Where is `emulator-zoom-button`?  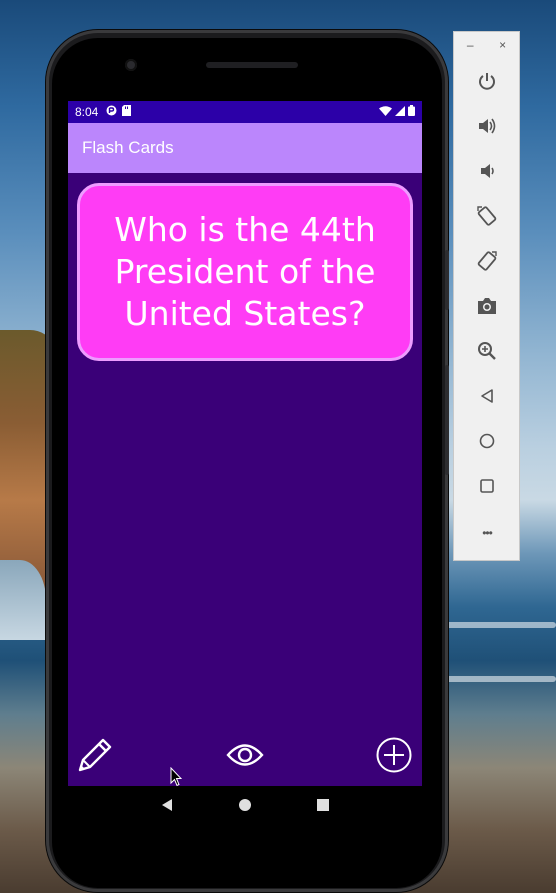
emulator-zoom-button is located at coordinates (487, 353).